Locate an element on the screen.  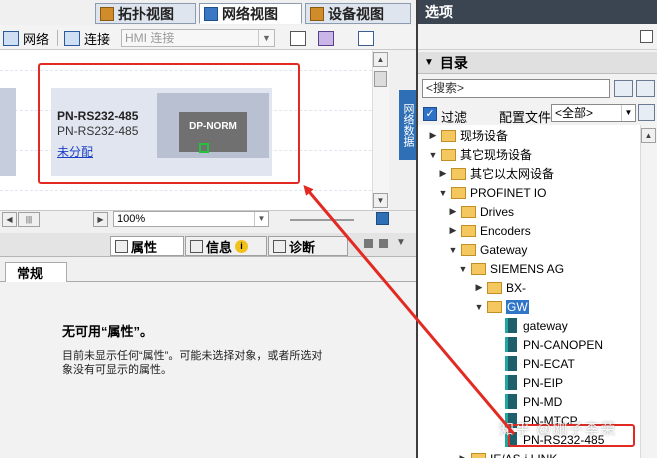
neighbor-device-card is located at coordinates (8, 132).